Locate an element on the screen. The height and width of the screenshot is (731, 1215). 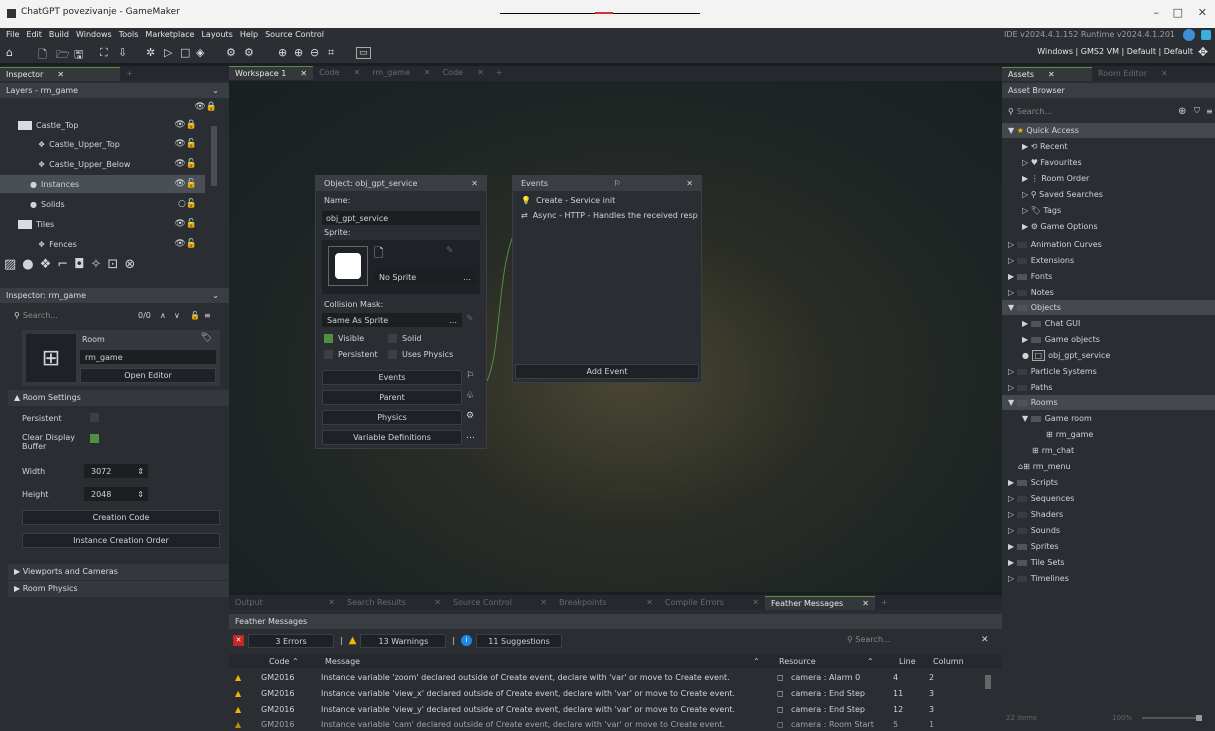
close-button: ✕ is located at coordinates (1202, 12).